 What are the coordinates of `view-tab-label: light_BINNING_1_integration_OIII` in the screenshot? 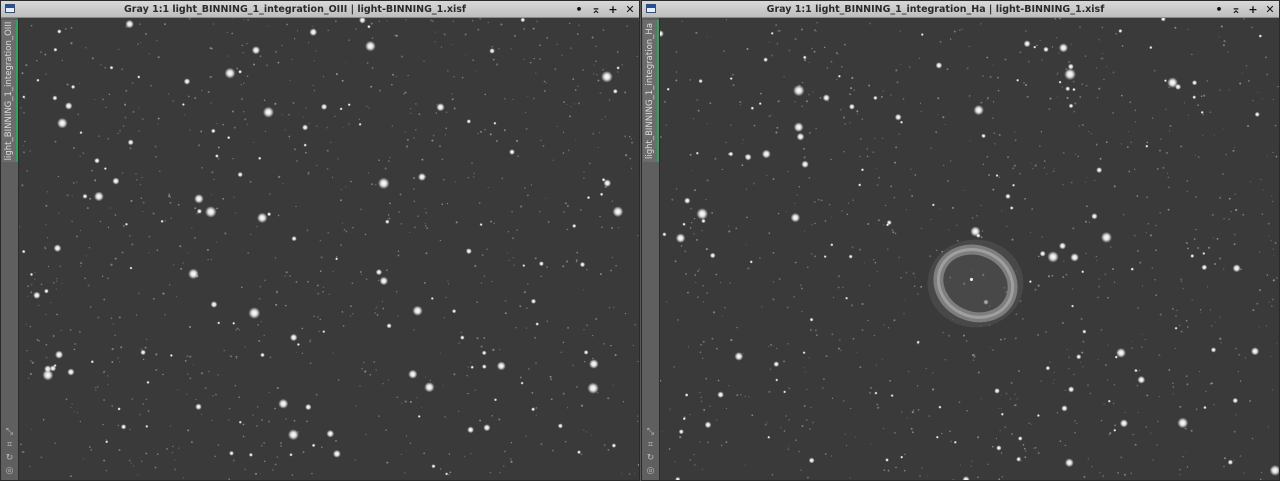 It's located at (9, 91).